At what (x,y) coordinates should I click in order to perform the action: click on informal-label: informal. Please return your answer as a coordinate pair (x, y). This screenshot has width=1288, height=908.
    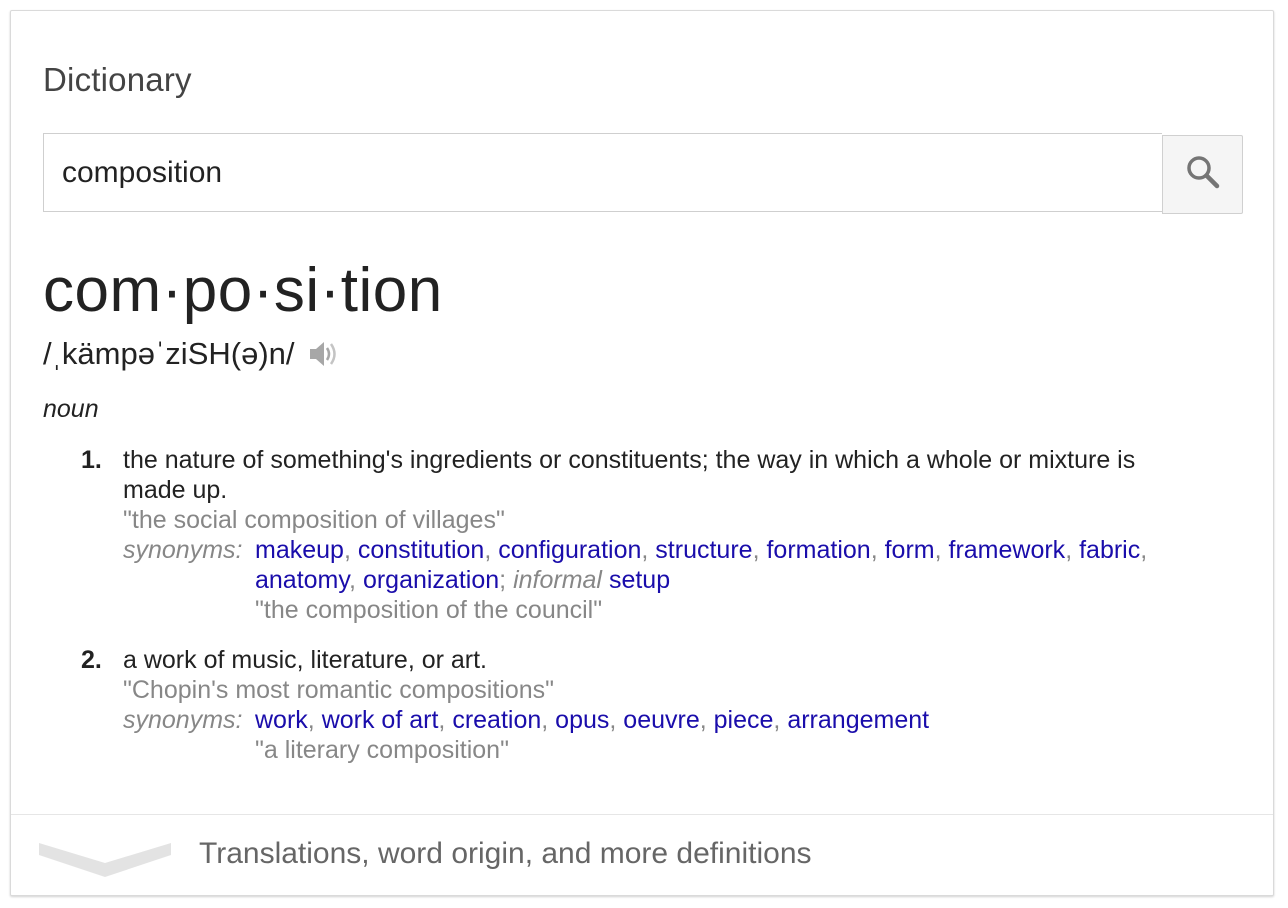
    Looking at the image, I should click on (557, 580).